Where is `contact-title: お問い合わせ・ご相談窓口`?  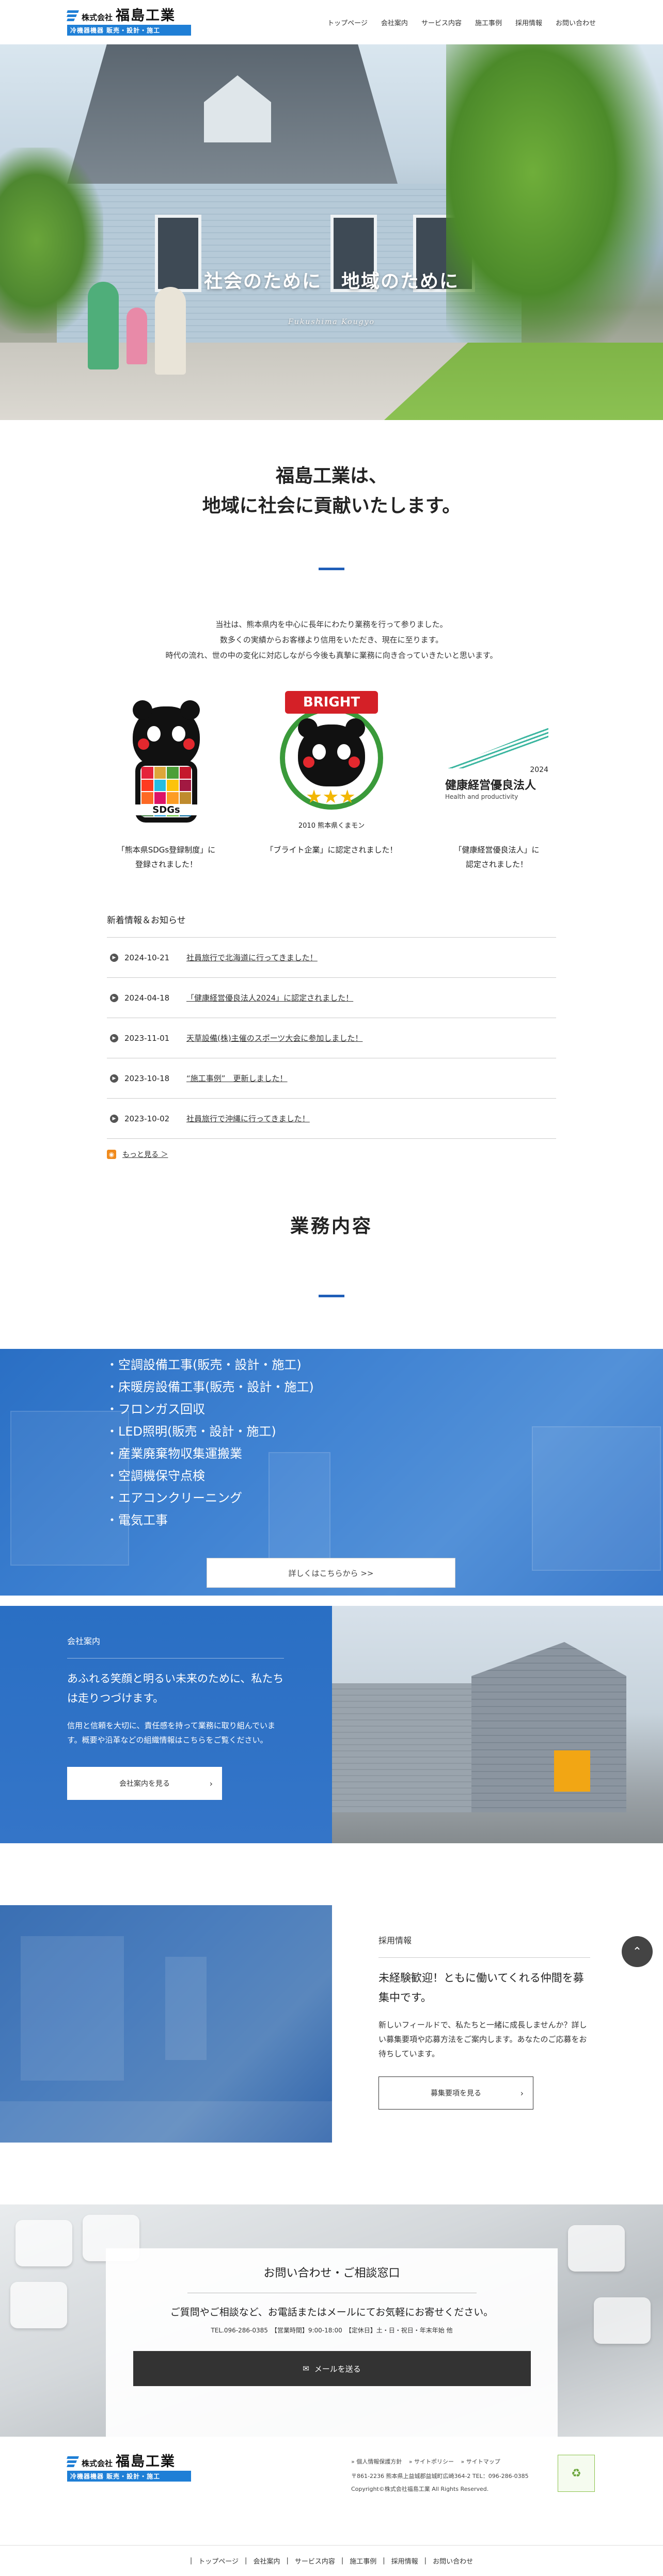 contact-title: お問い合わせ・ご相談窓口 is located at coordinates (331, 2274).